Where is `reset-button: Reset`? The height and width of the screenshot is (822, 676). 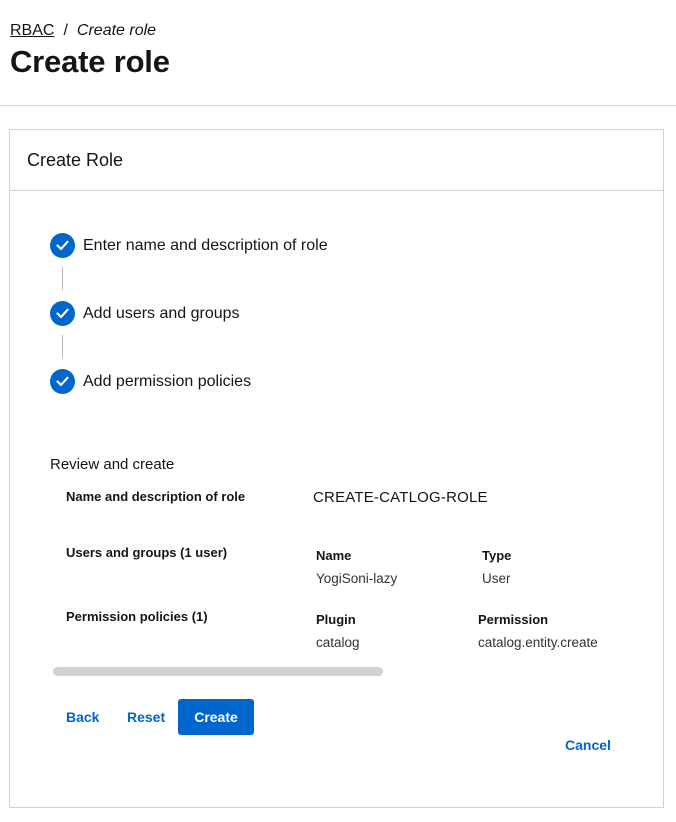 reset-button: Reset is located at coordinates (146, 717).